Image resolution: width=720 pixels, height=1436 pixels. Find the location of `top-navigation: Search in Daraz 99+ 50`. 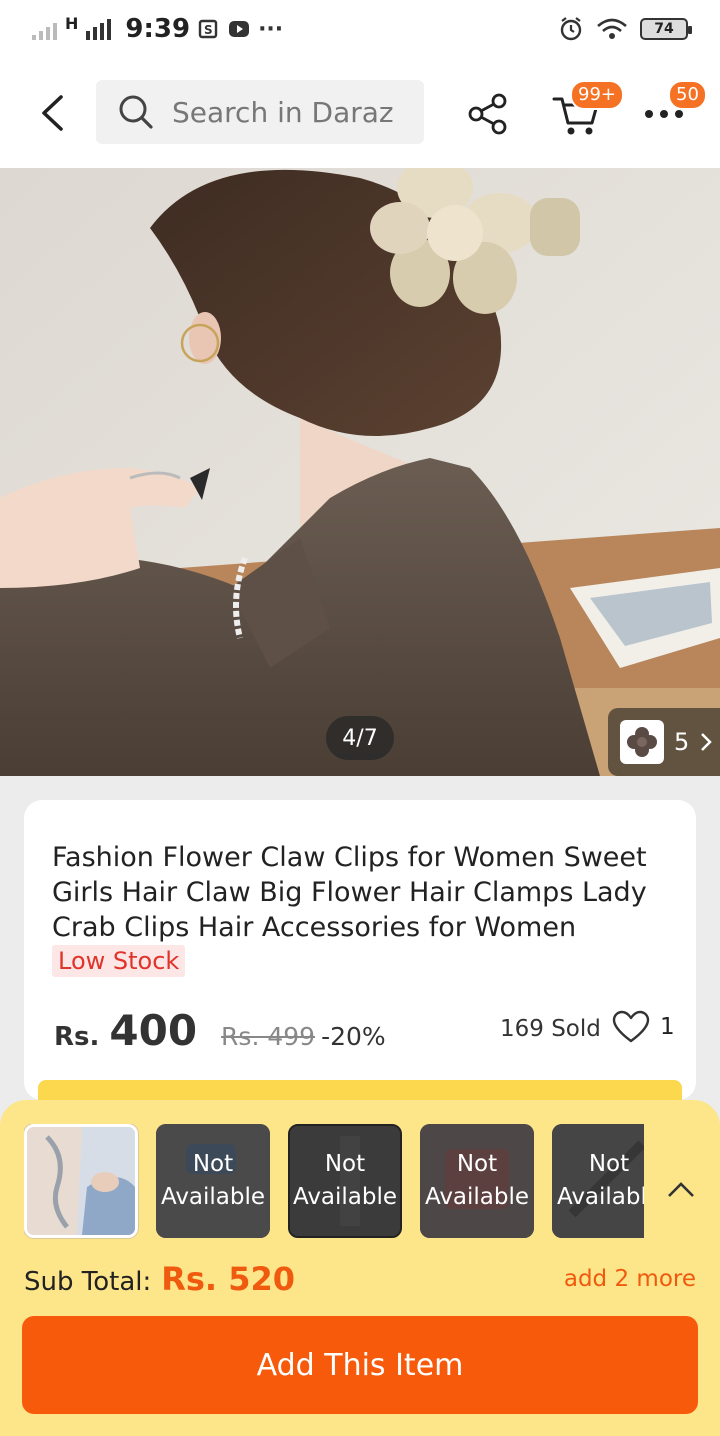

top-navigation: Search in Daraz 99+ 50 is located at coordinates (360, 113).